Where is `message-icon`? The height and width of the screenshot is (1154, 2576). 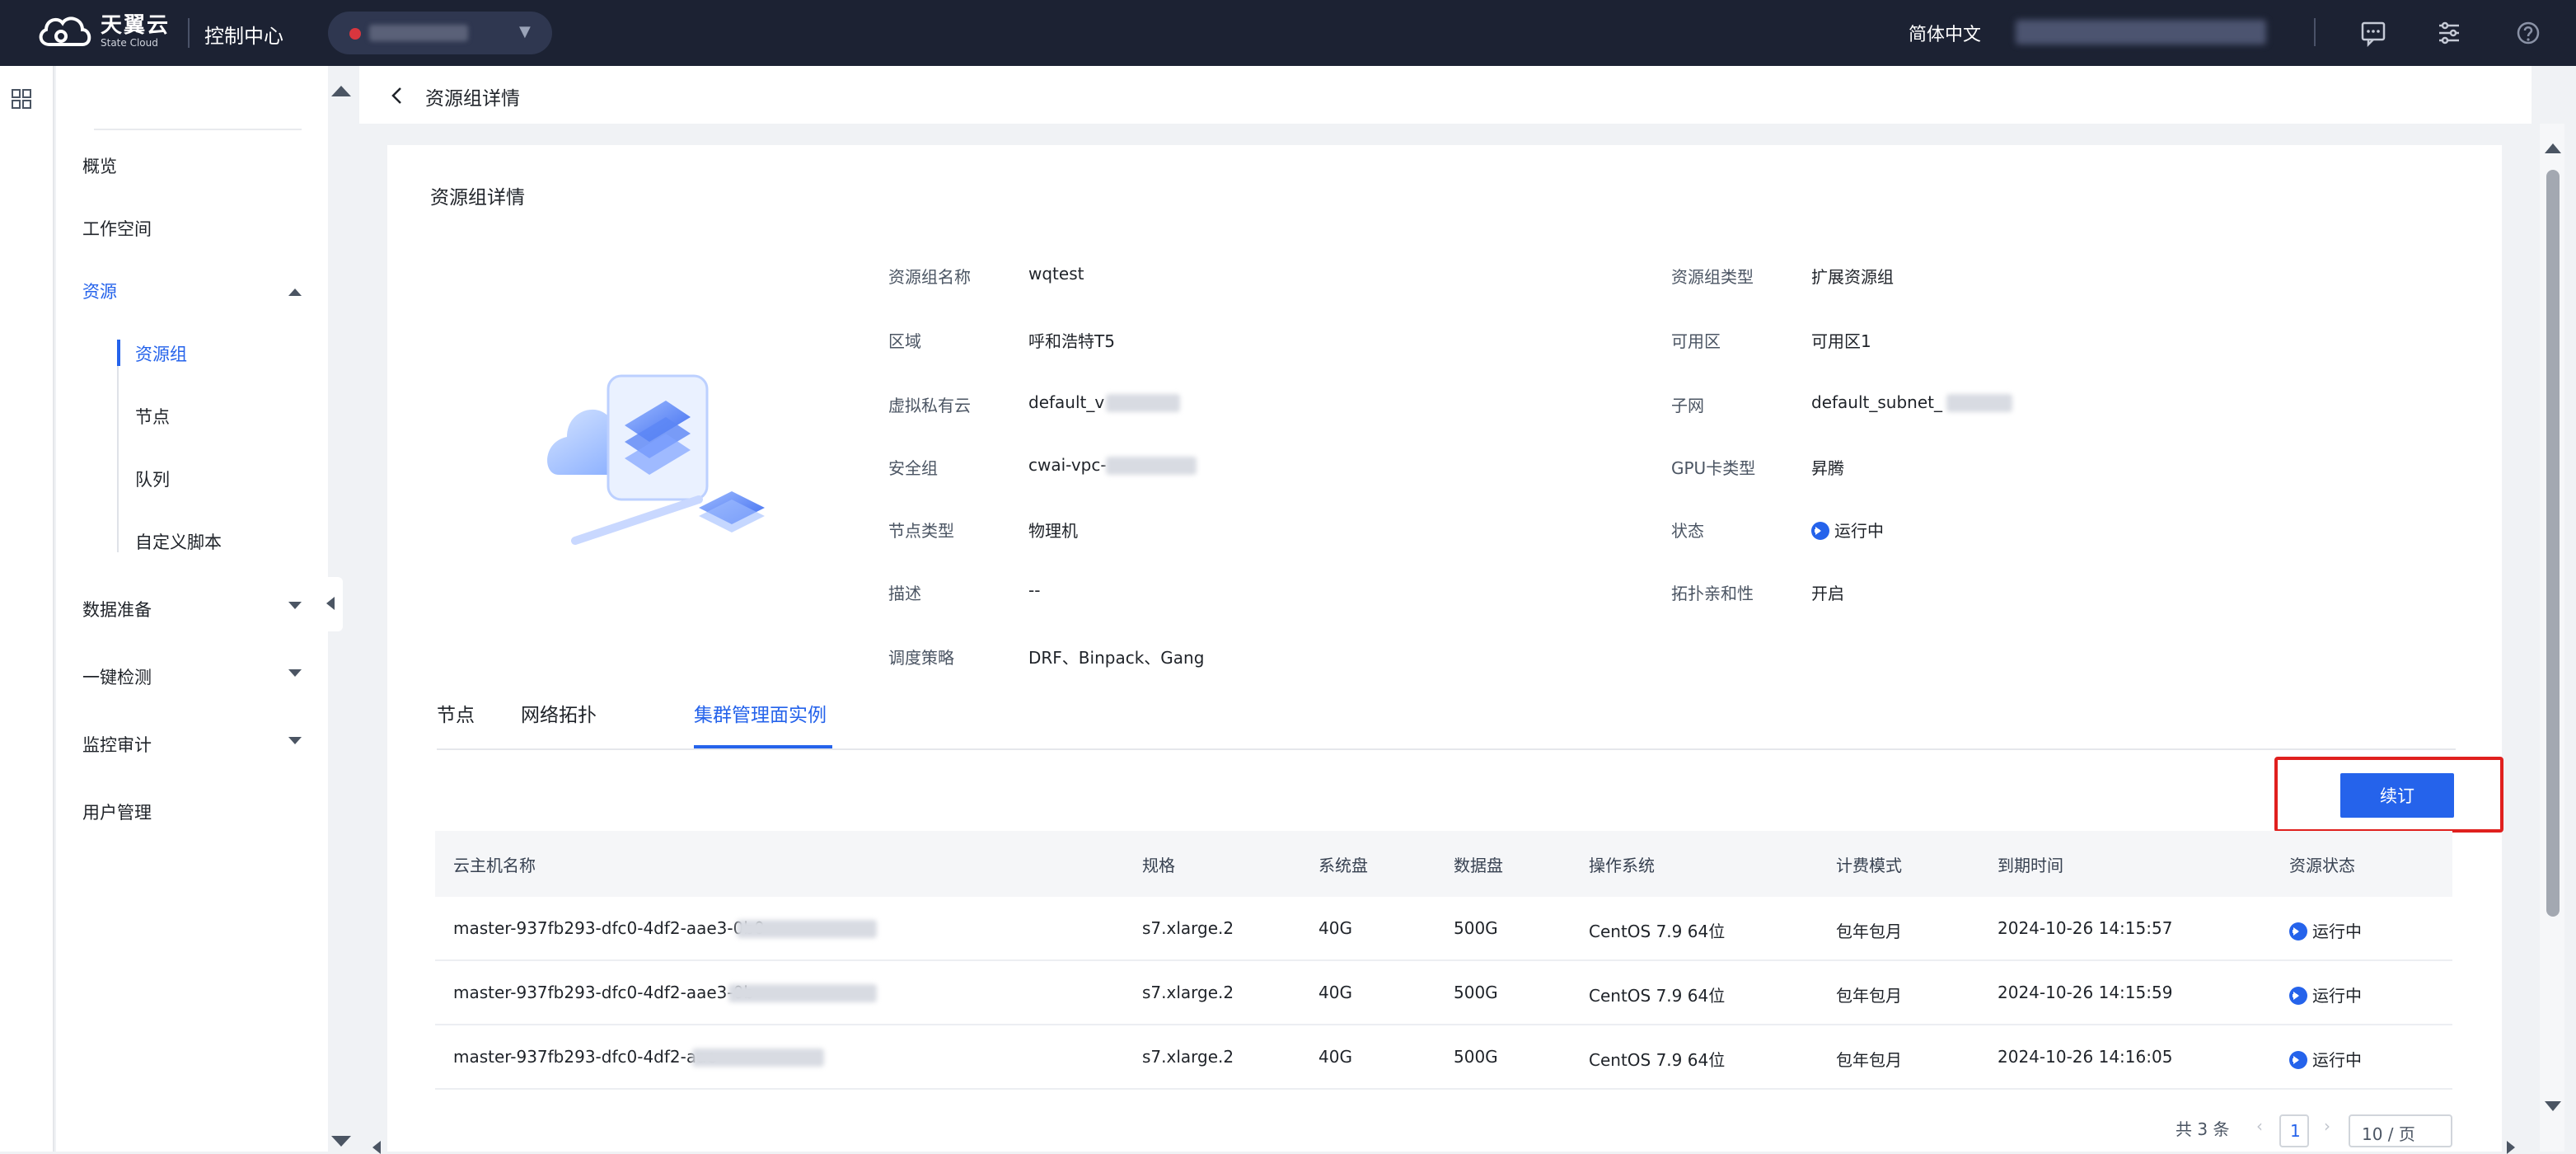
message-icon is located at coordinates (2373, 33).